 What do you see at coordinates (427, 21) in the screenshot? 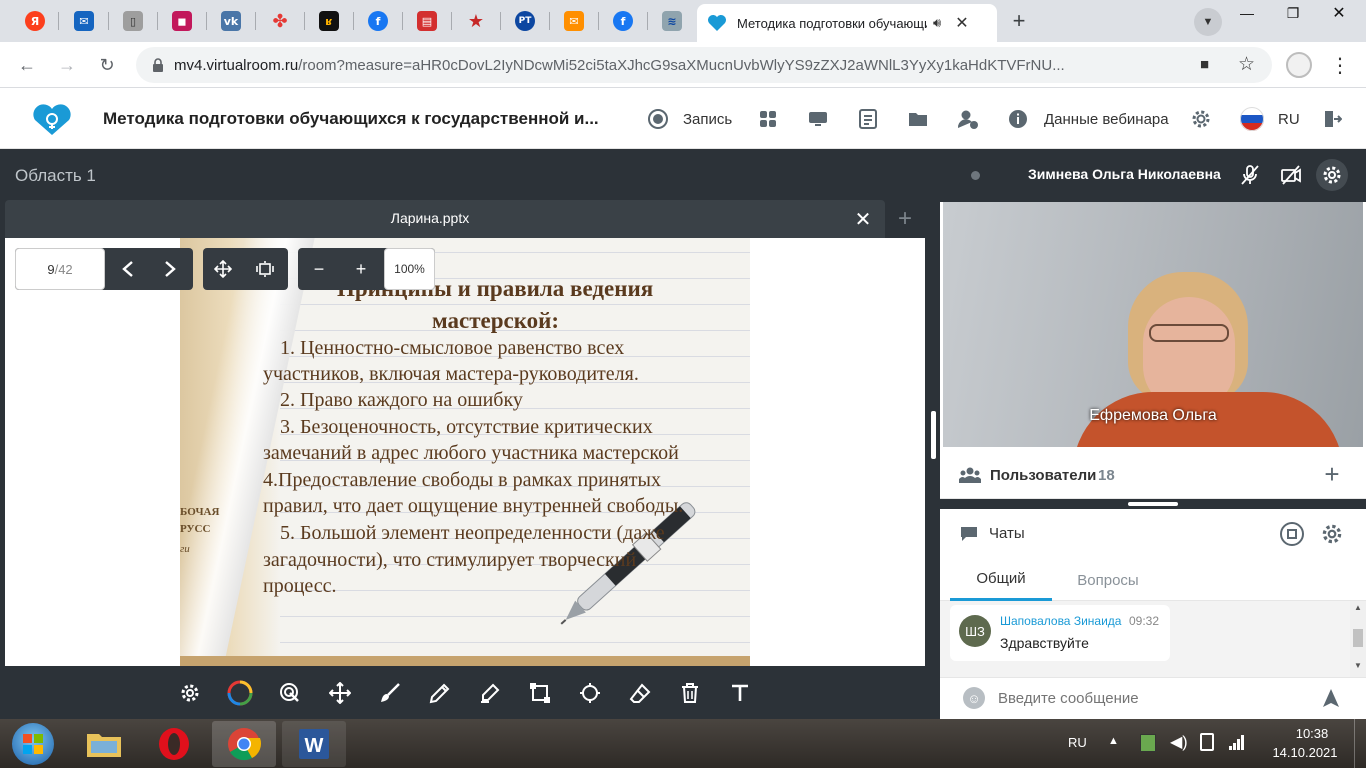
I see `tab-red-book: ▤` at bounding box center [427, 21].